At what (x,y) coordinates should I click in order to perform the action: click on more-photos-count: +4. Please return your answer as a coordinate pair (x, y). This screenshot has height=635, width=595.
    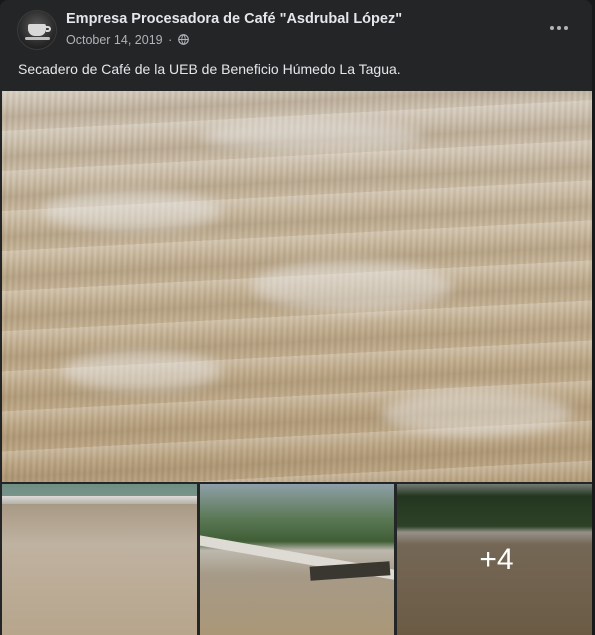
    Looking at the image, I should click on (496, 559).